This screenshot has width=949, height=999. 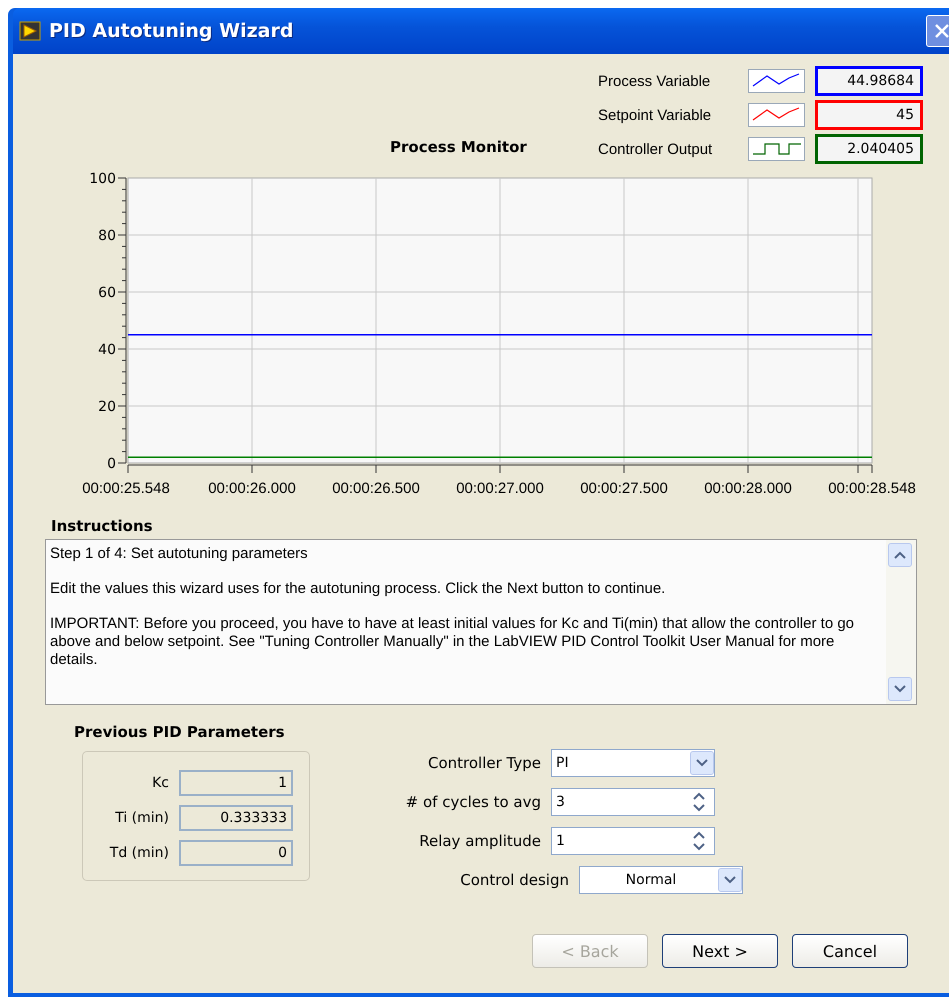 What do you see at coordinates (102, 526) in the screenshot?
I see `section-heading: Instructions` at bounding box center [102, 526].